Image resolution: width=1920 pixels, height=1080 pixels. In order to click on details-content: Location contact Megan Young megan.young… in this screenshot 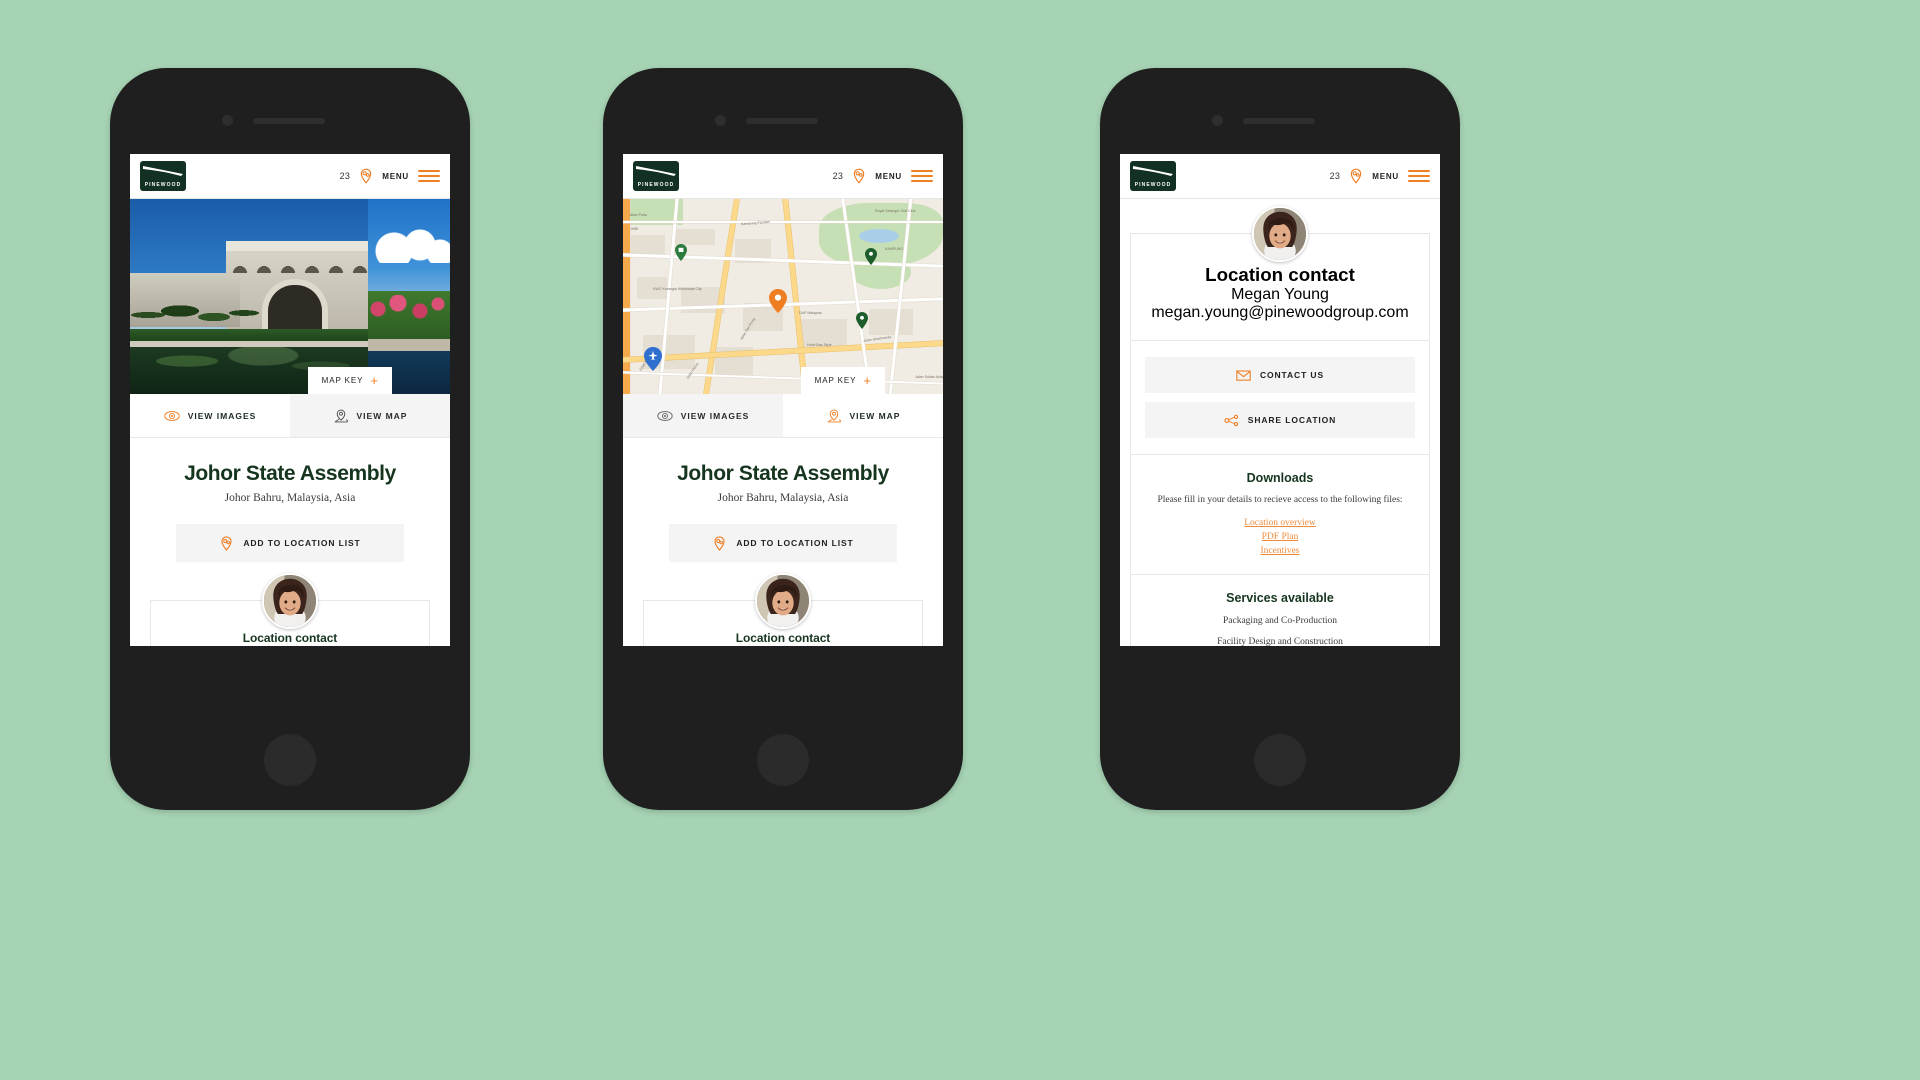, I will do `click(1280, 426)`.